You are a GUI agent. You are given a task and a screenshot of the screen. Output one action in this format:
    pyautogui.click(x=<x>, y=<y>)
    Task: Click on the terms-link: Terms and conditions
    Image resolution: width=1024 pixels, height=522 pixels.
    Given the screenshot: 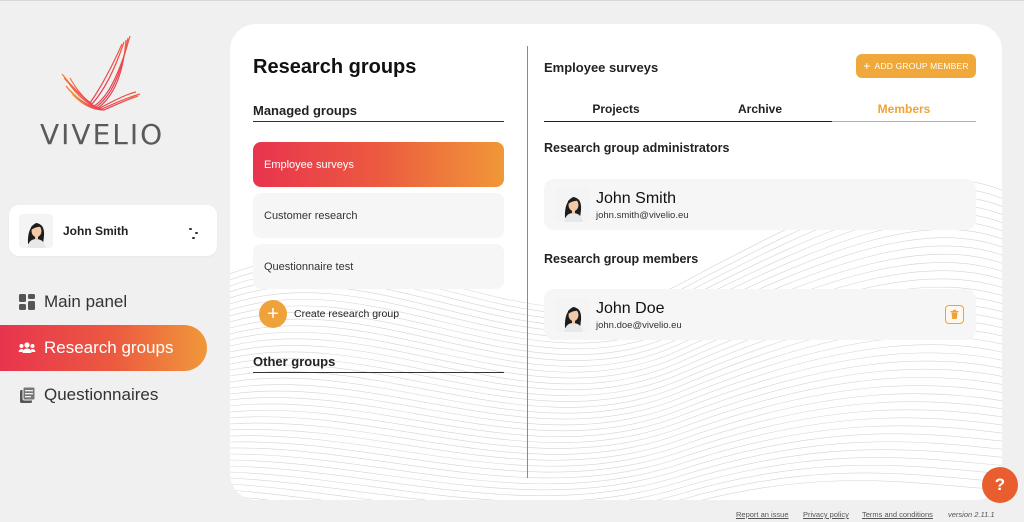 What is the action you would take?
    pyautogui.click(x=897, y=514)
    